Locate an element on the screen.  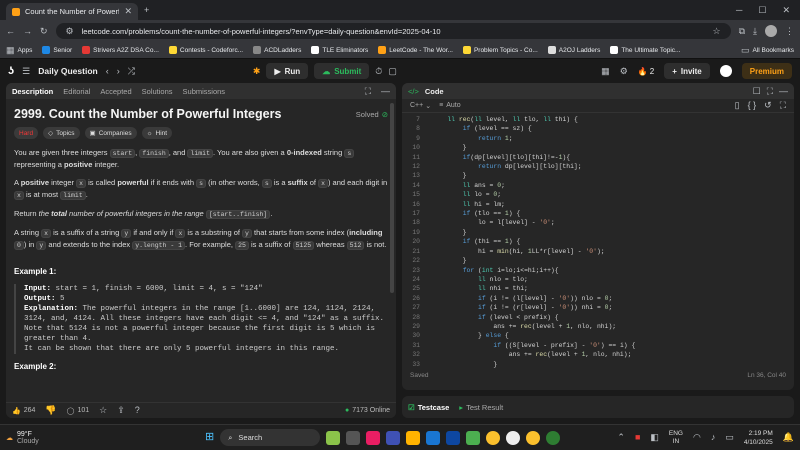
forward-icon: → is located at coordinates (27, 31).